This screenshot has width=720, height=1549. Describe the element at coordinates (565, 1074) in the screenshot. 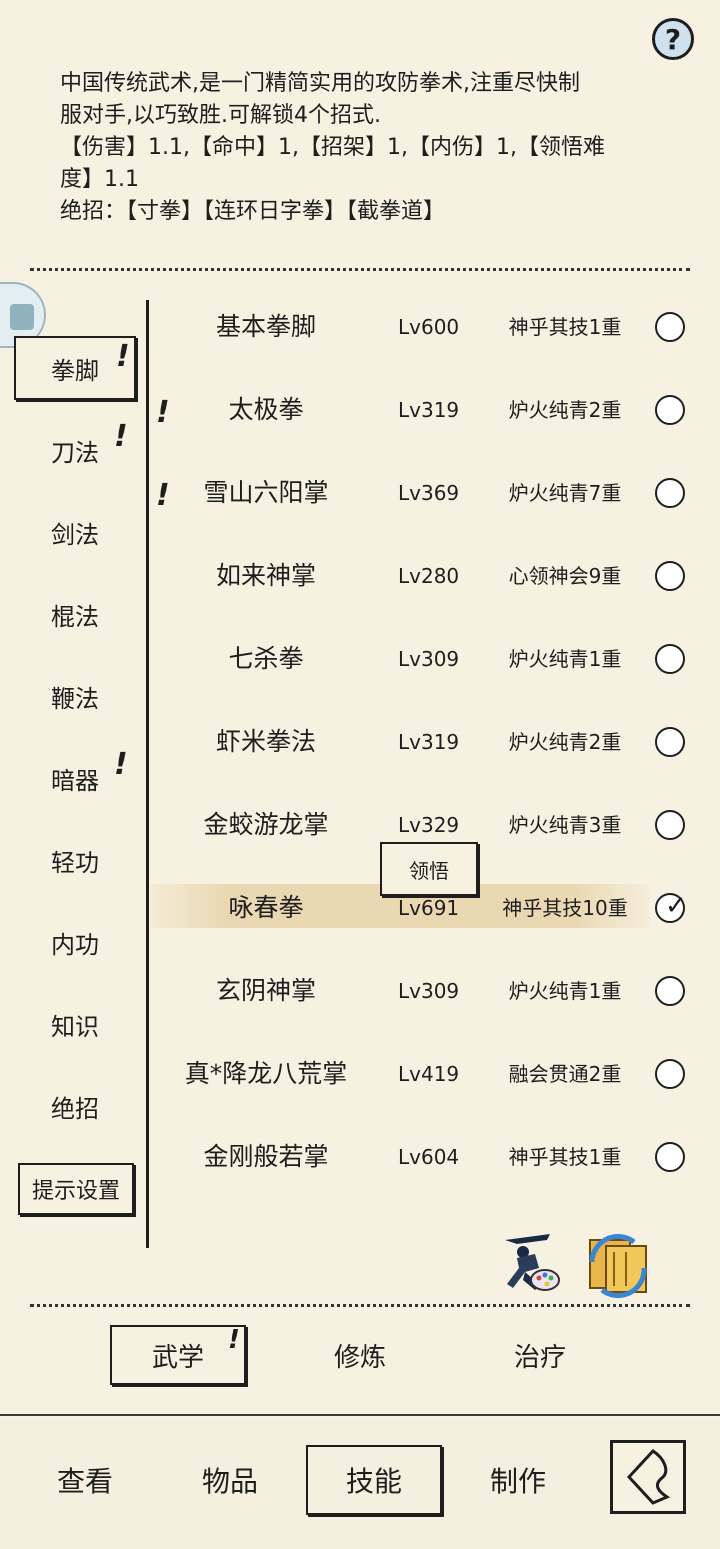

I see `skill-rank: 融会贯通2重` at that location.